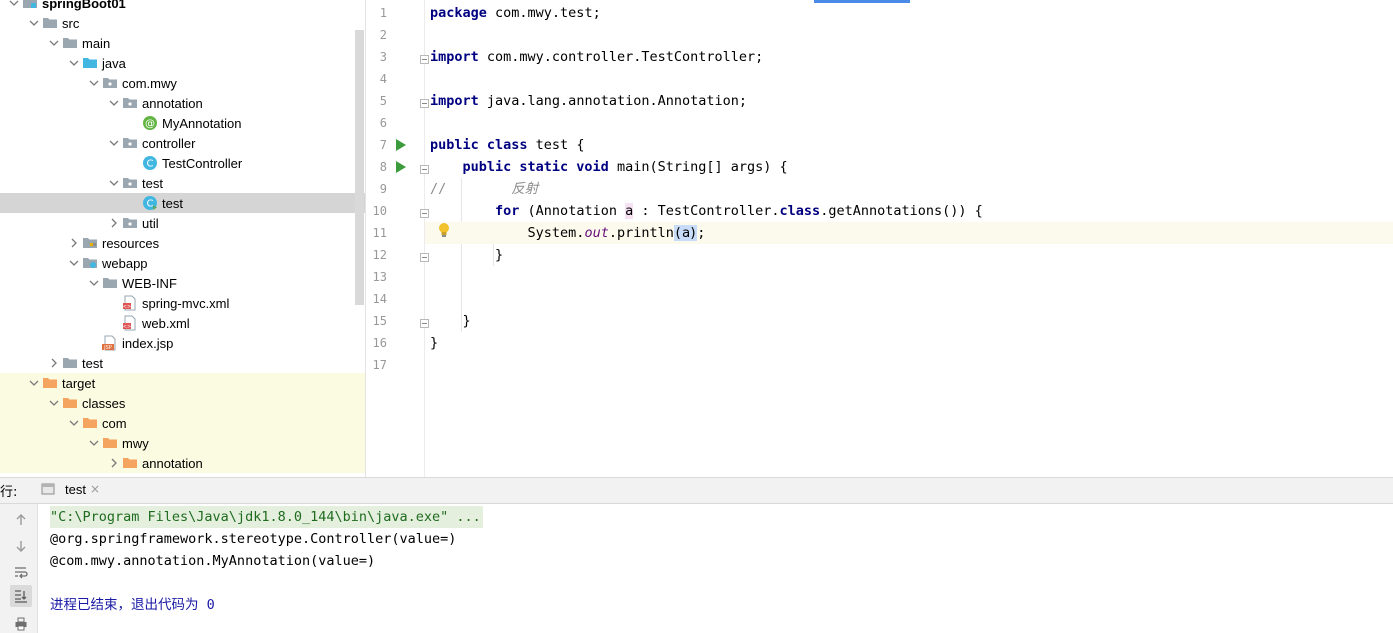 The height and width of the screenshot is (633, 1393). I want to click on tree-item-src: src, so click(177, 23).